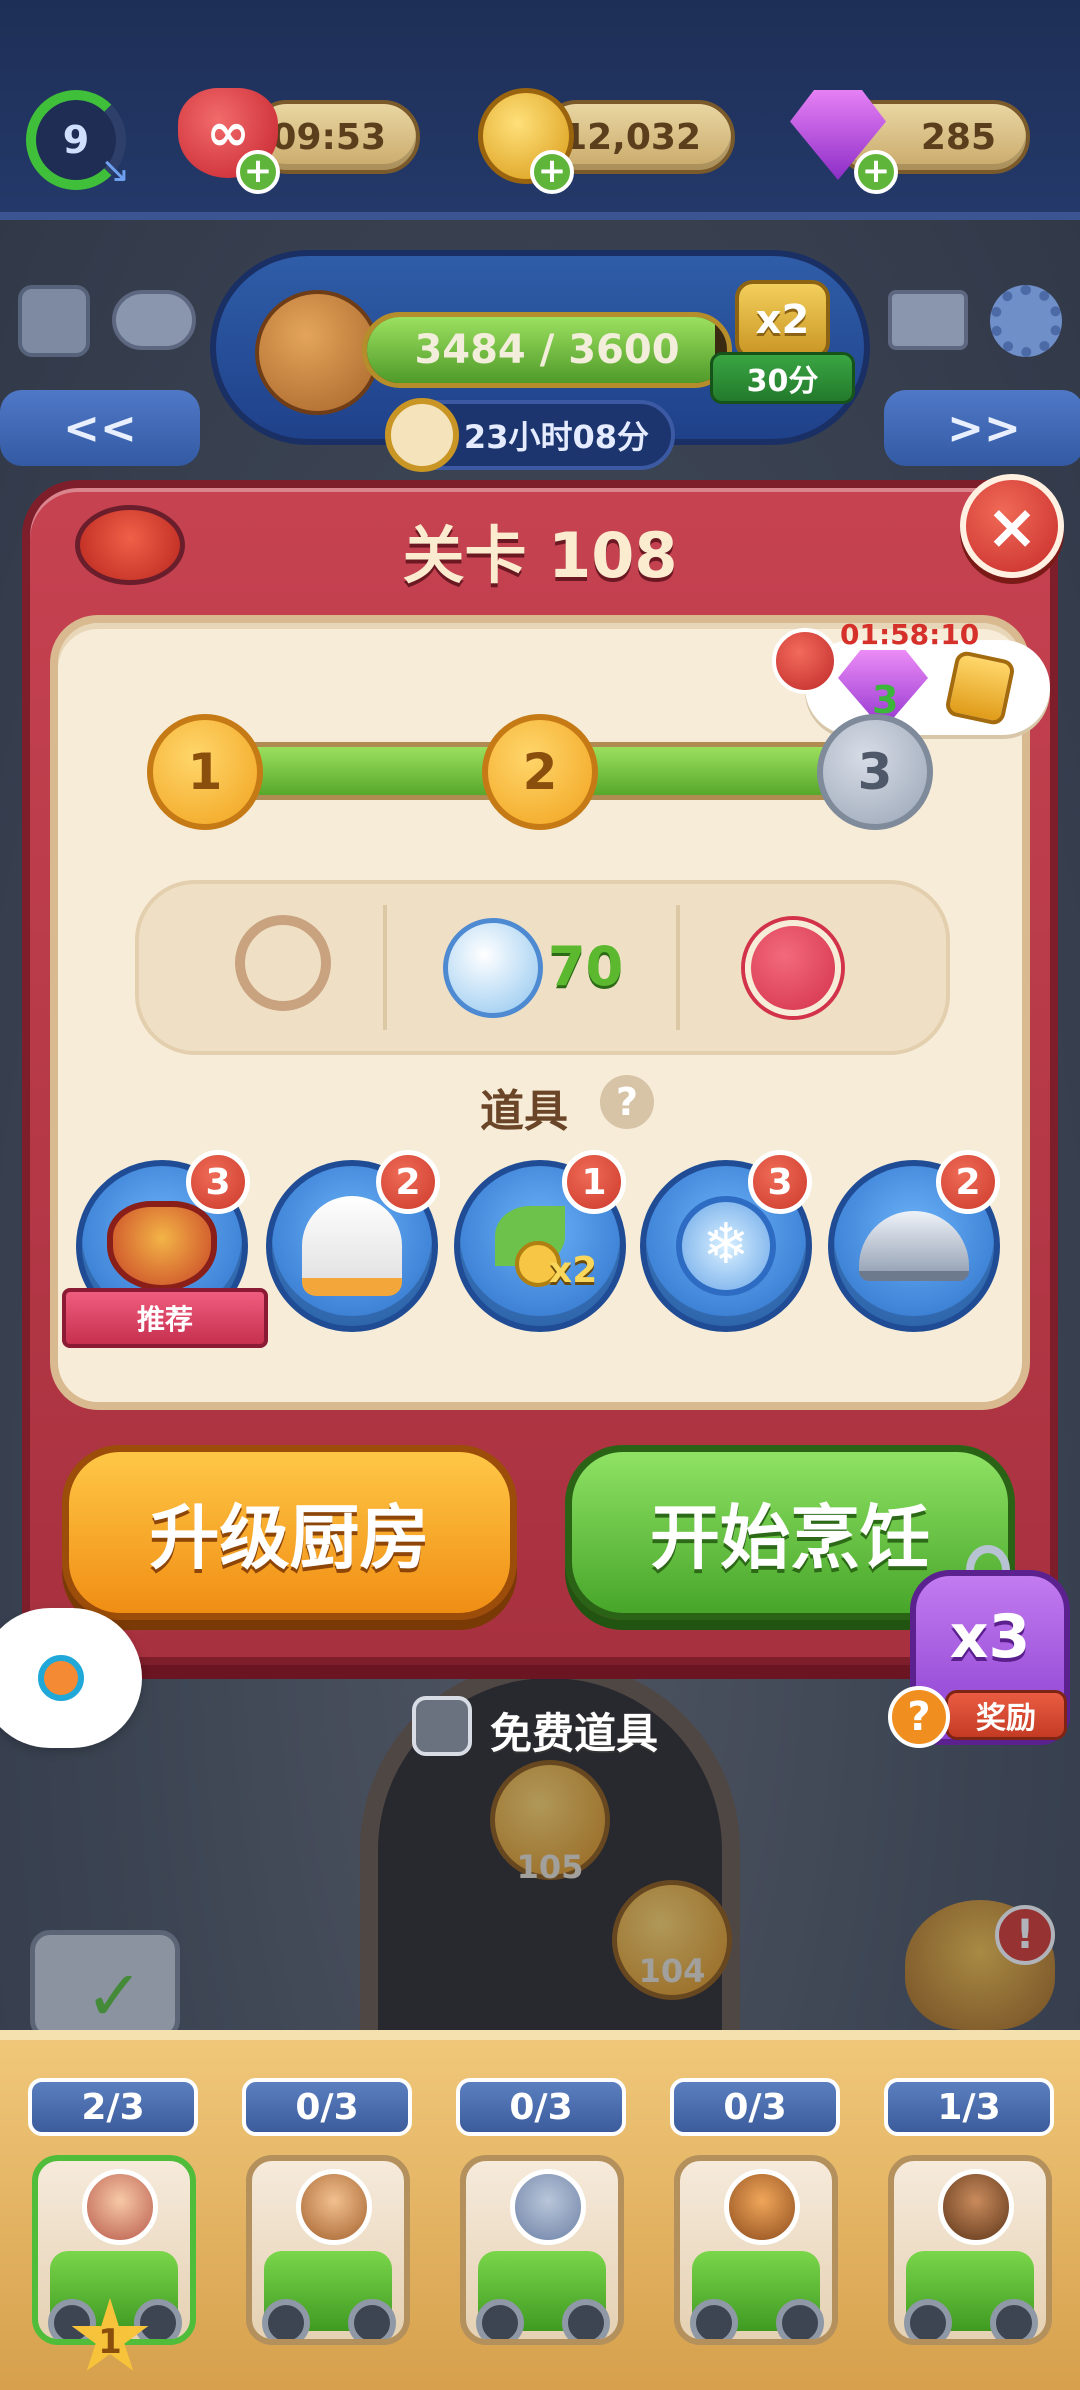  What do you see at coordinates (283, 963) in the screenshot?
I see `stopwatch-icon` at bounding box center [283, 963].